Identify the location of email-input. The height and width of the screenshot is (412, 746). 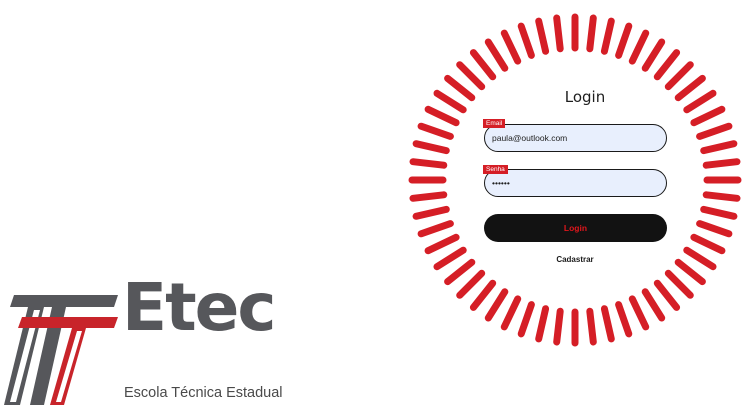
(576, 138).